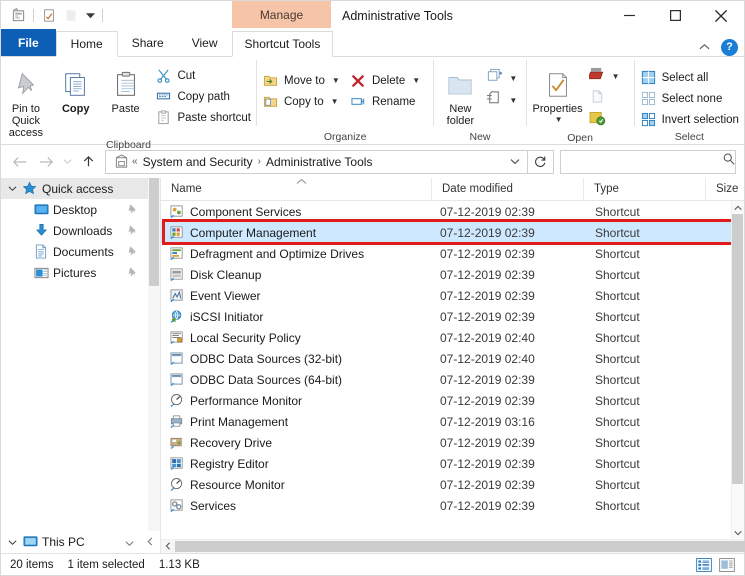 The height and width of the screenshot is (576, 745). What do you see at coordinates (49, 16) in the screenshot?
I see `new-folder-qat-icon` at bounding box center [49, 16].